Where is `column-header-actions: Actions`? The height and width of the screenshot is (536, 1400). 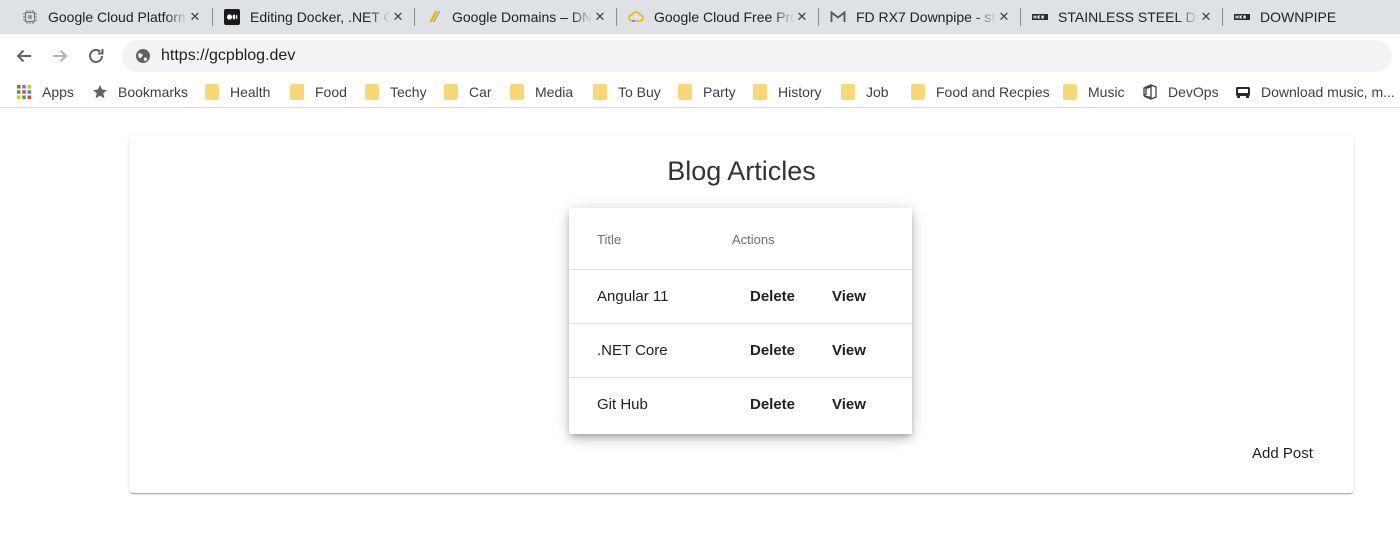 column-header-actions: Actions is located at coordinates (753, 239).